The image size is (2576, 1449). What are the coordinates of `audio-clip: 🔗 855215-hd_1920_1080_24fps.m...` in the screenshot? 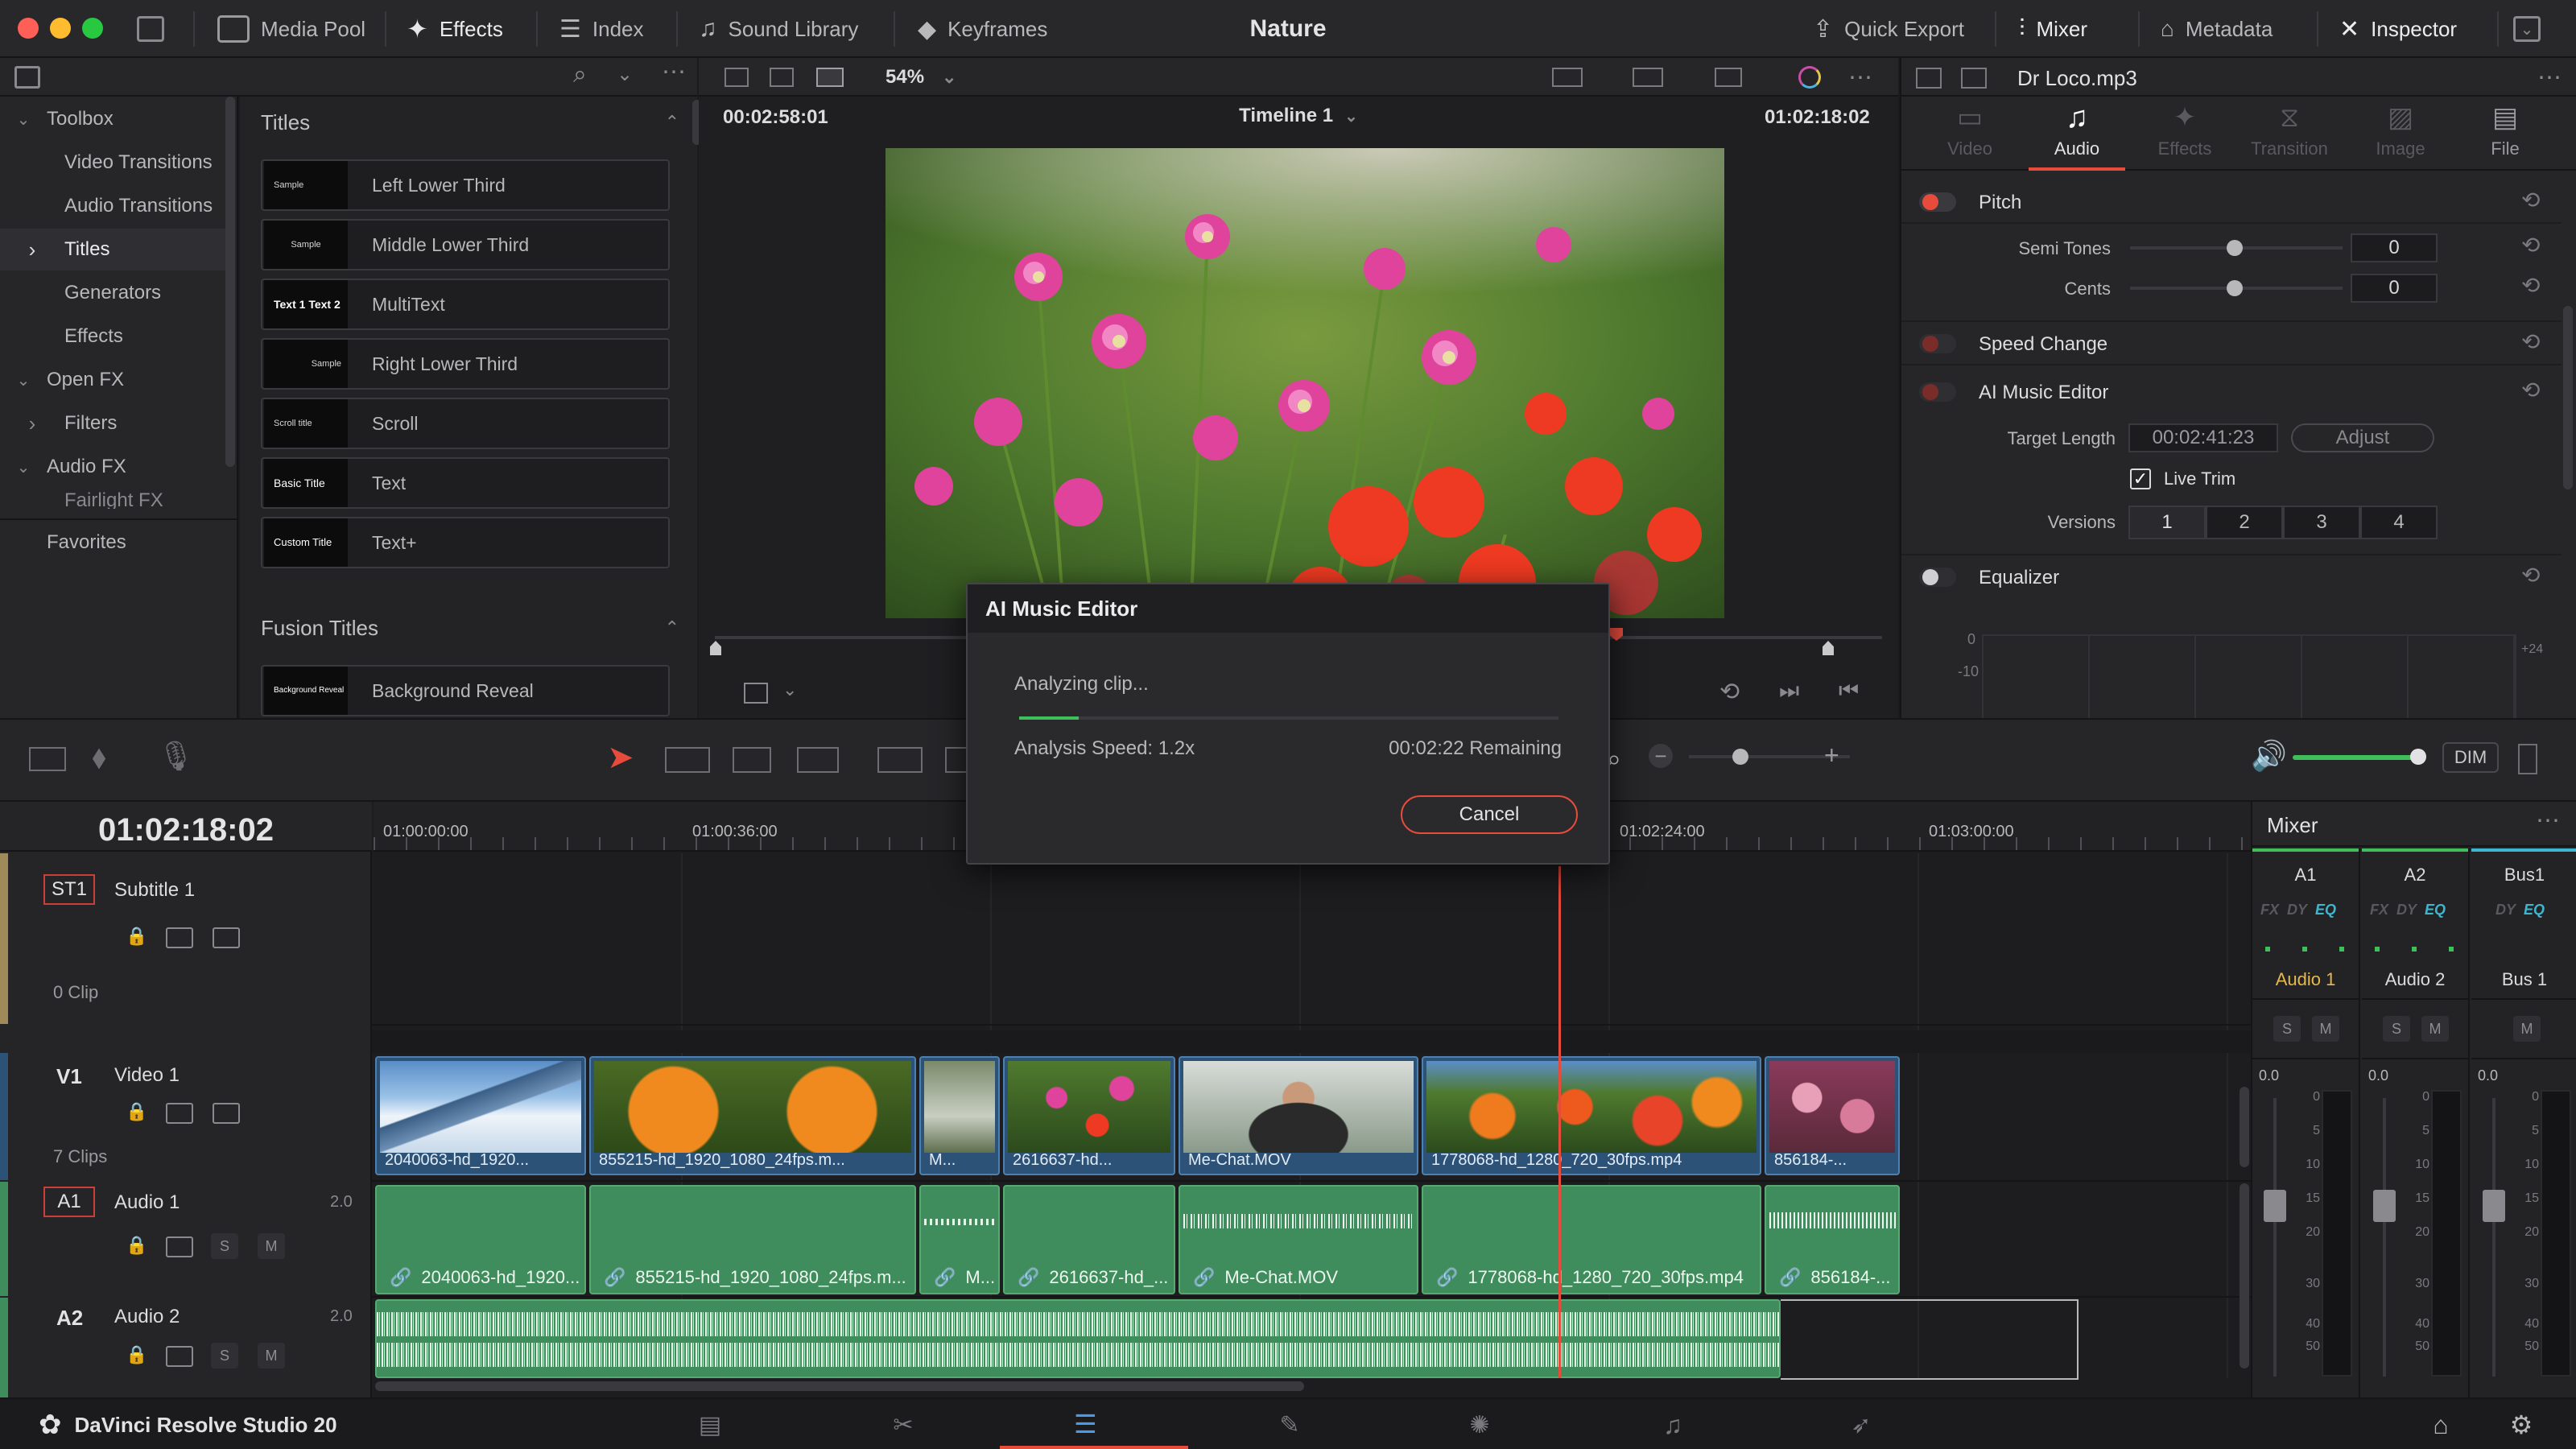 It's located at (752, 1239).